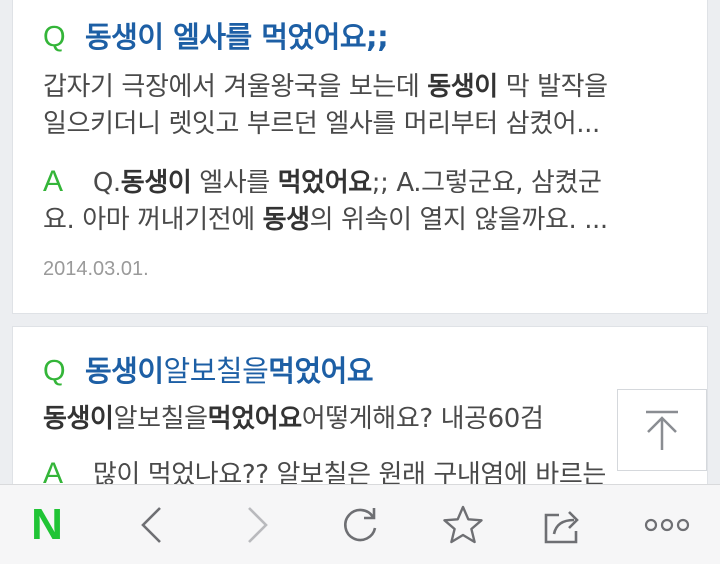 This screenshot has width=720, height=564. I want to click on more-icon, so click(667, 525).